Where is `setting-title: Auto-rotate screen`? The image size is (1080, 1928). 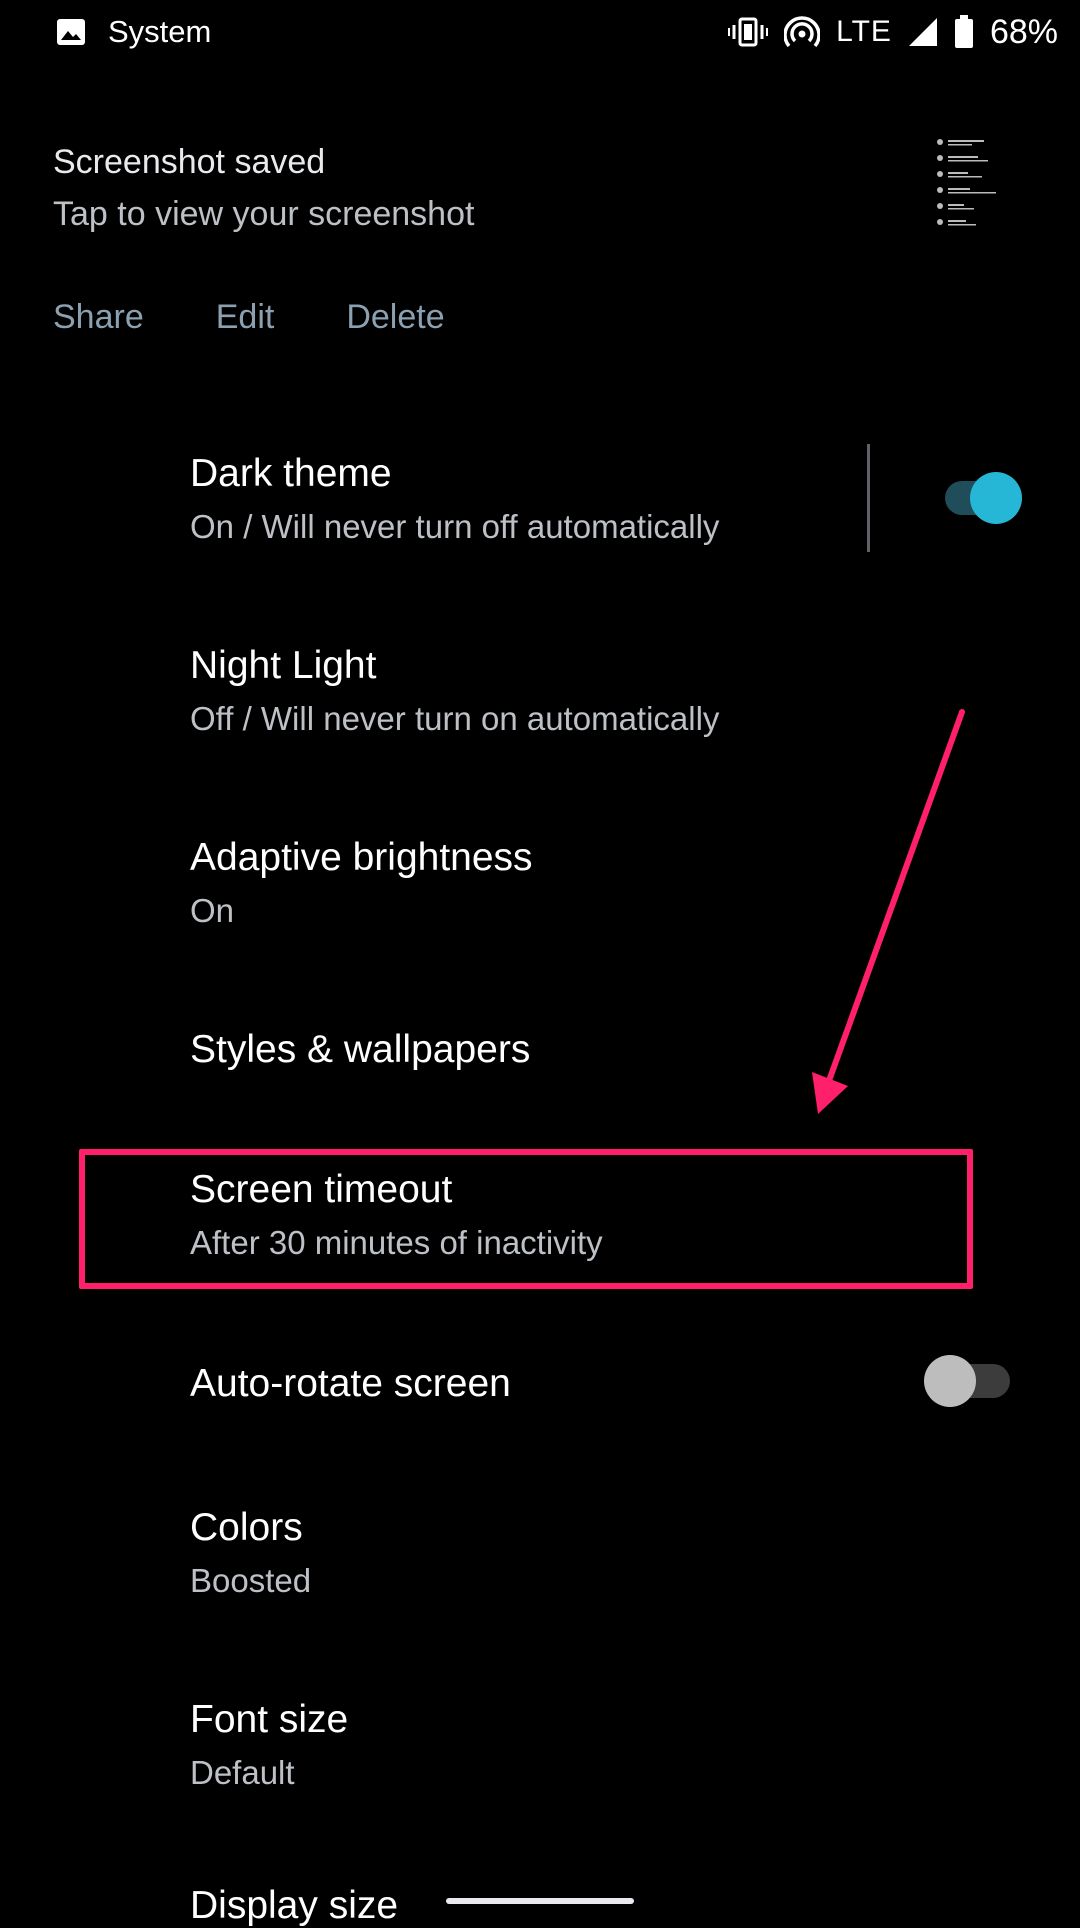
setting-title: Auto-rotate screen is located at coordinates (350, 1383).